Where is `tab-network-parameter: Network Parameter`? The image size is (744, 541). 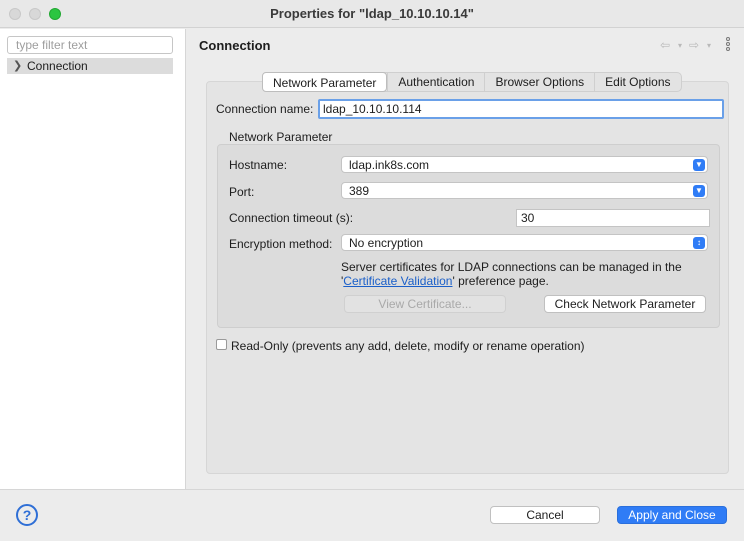
tab-network-parameter: Network Parameter is located at coordinates (325, 82).